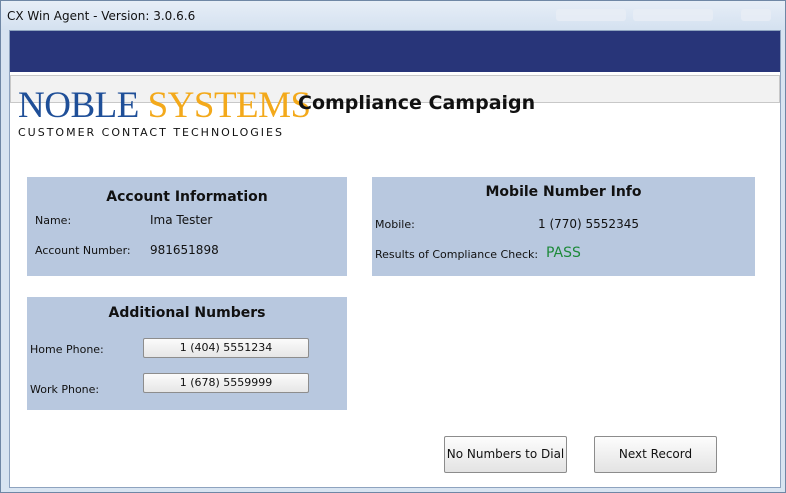 Image resolution: width=786 pixels, height=493 pixels. I want to click on additional-numbers-title: Additional Numbers, so click(187, 313).